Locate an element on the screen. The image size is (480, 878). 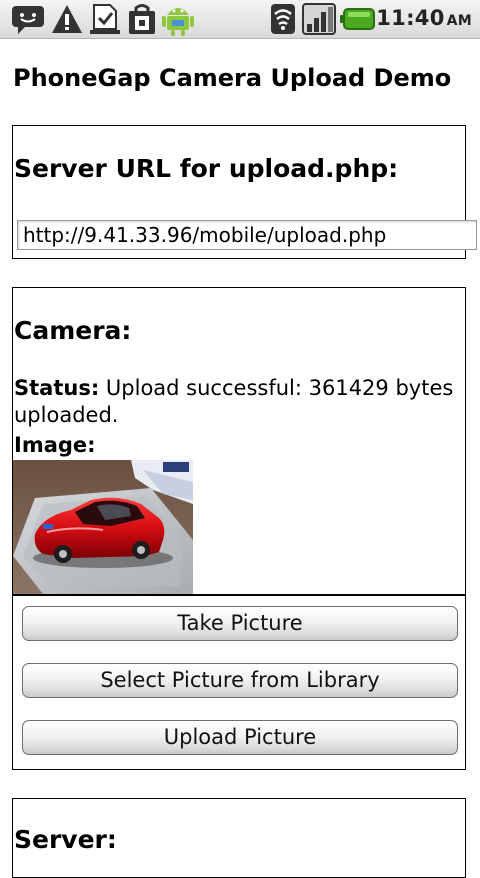
warning-icon is located at coordinates (67, 21).